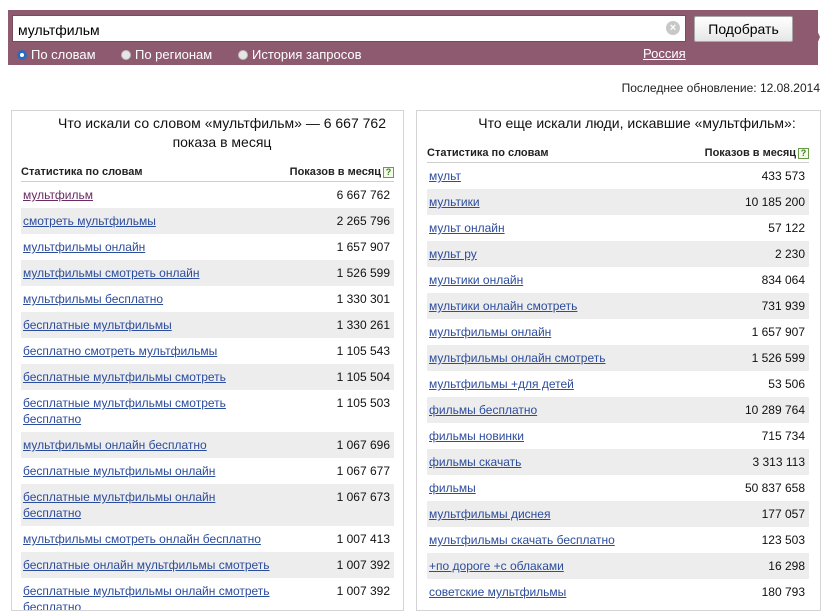 The image size is (839, 611). I want to click on shows-count: 1 067 673, so click(363, 497).